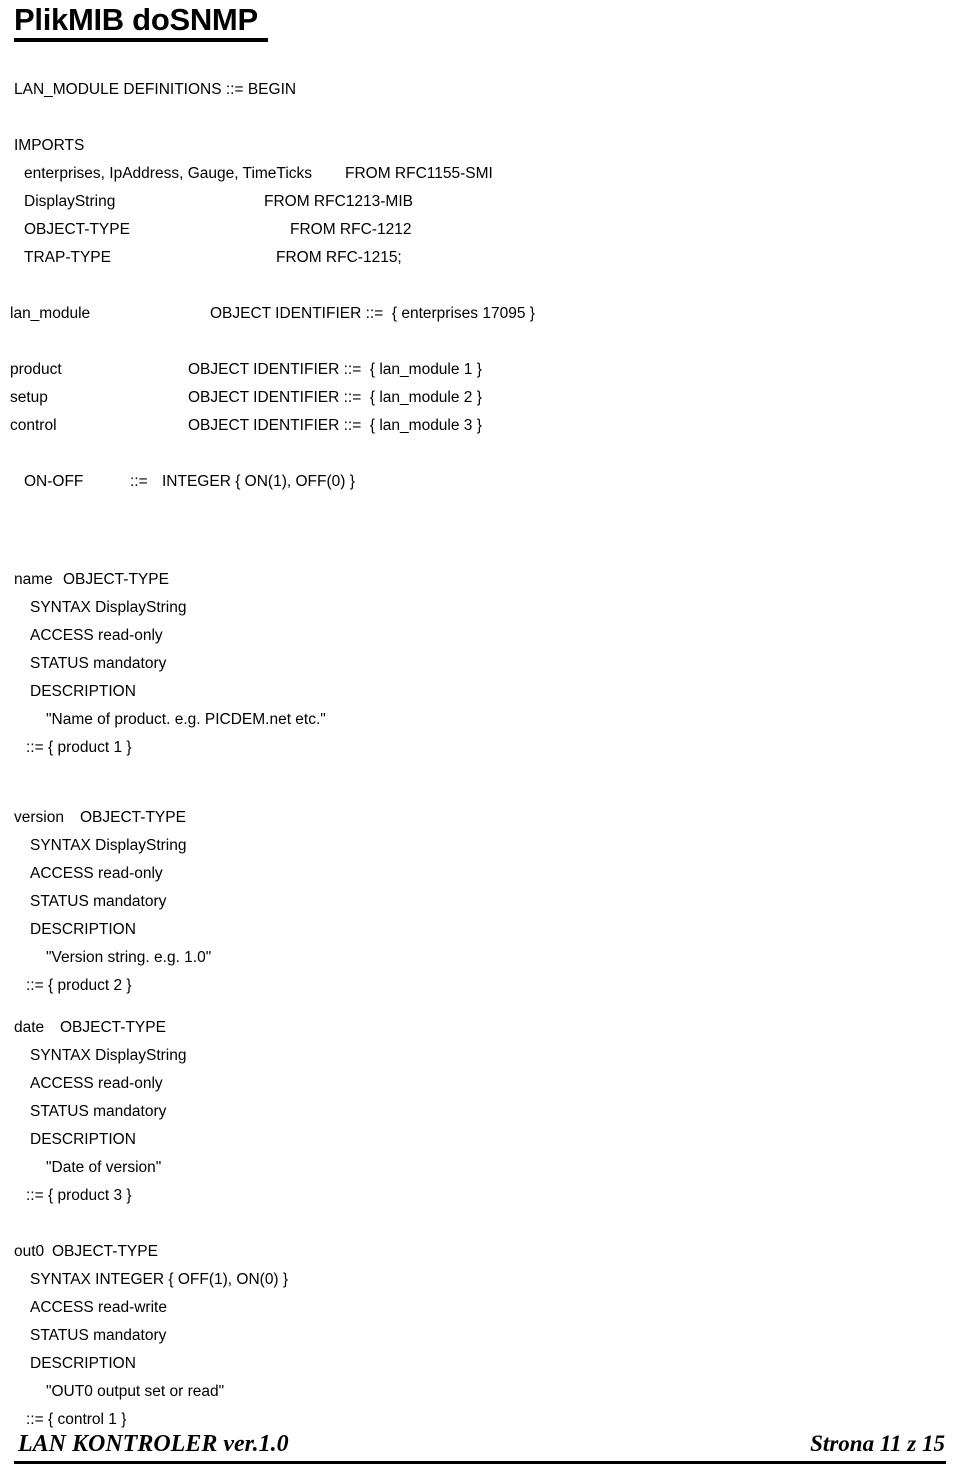  What do you see at coordinates (335, 369) in the screenshot?
I see `oid-child-definition: OBJECT IDENTIFIER ::= { lan_module 1 }` at bounding box center [335, 369].